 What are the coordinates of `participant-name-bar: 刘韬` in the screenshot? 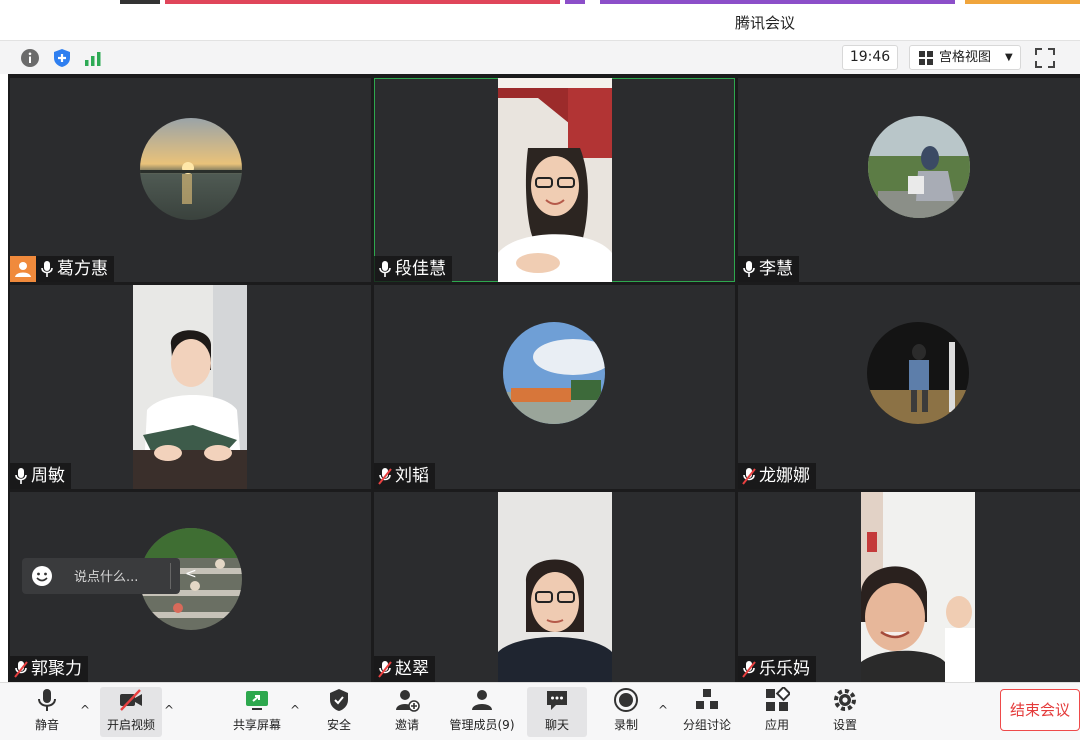 It's located at (404, 476).